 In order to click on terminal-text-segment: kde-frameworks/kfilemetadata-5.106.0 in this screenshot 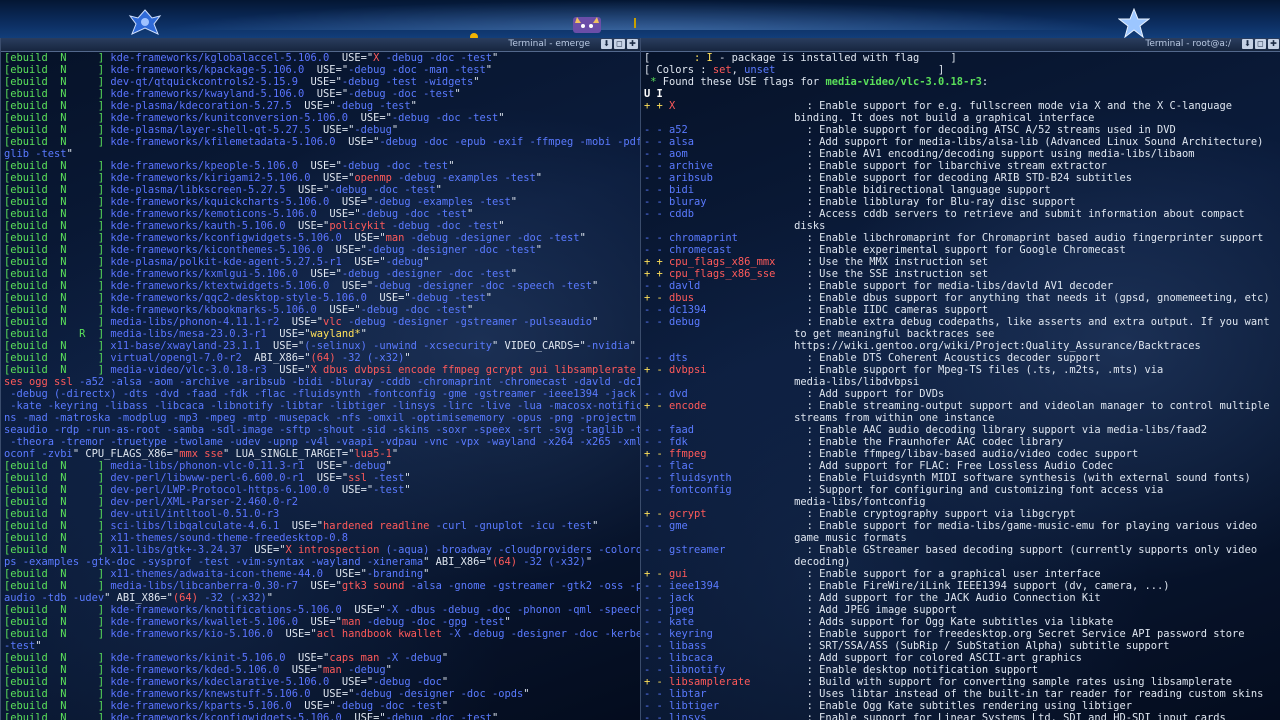, I will do `click(226, 142)`.